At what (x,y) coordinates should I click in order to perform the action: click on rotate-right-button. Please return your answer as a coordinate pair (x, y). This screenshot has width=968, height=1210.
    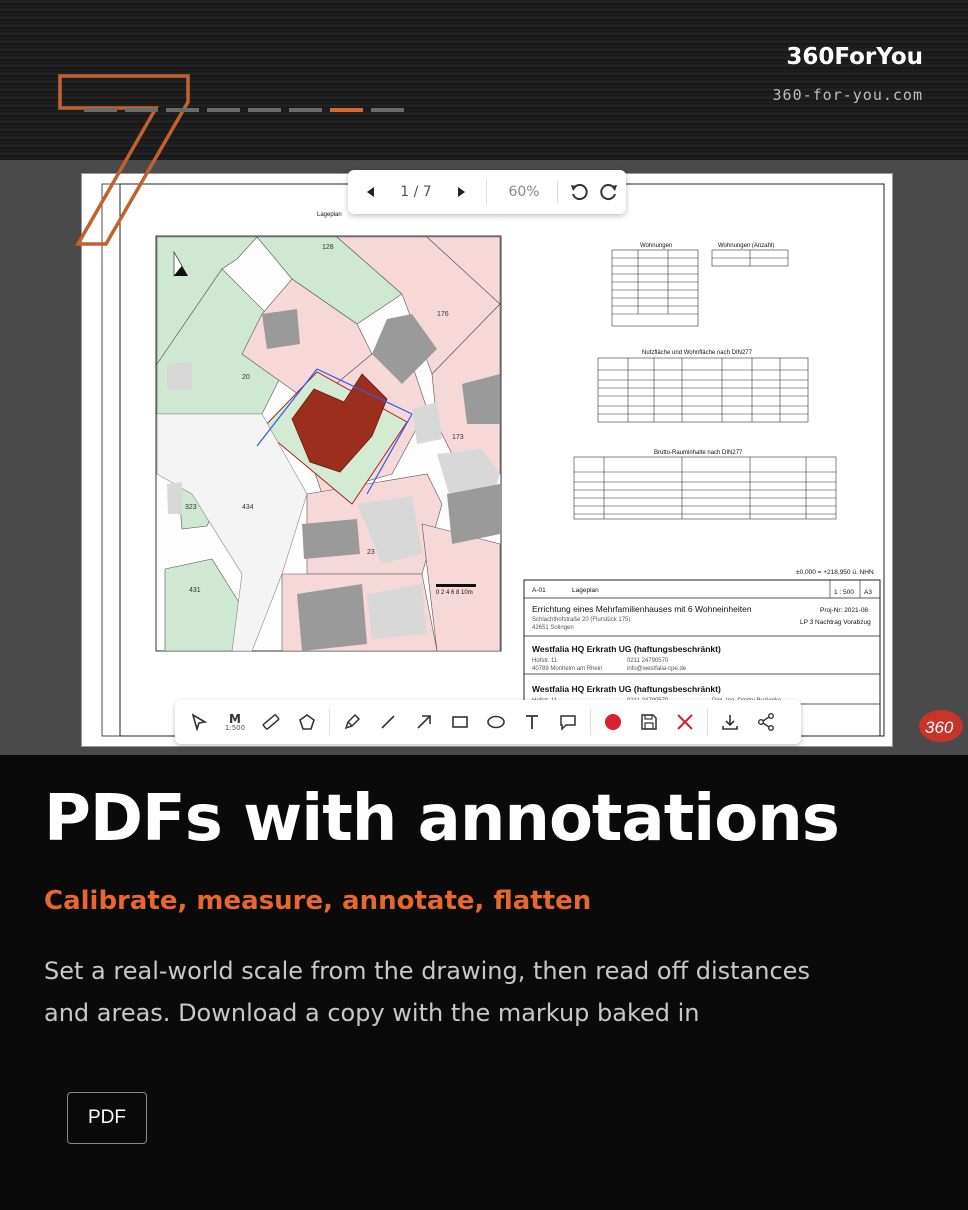
    Looking at the image, I should click on (609, 192).